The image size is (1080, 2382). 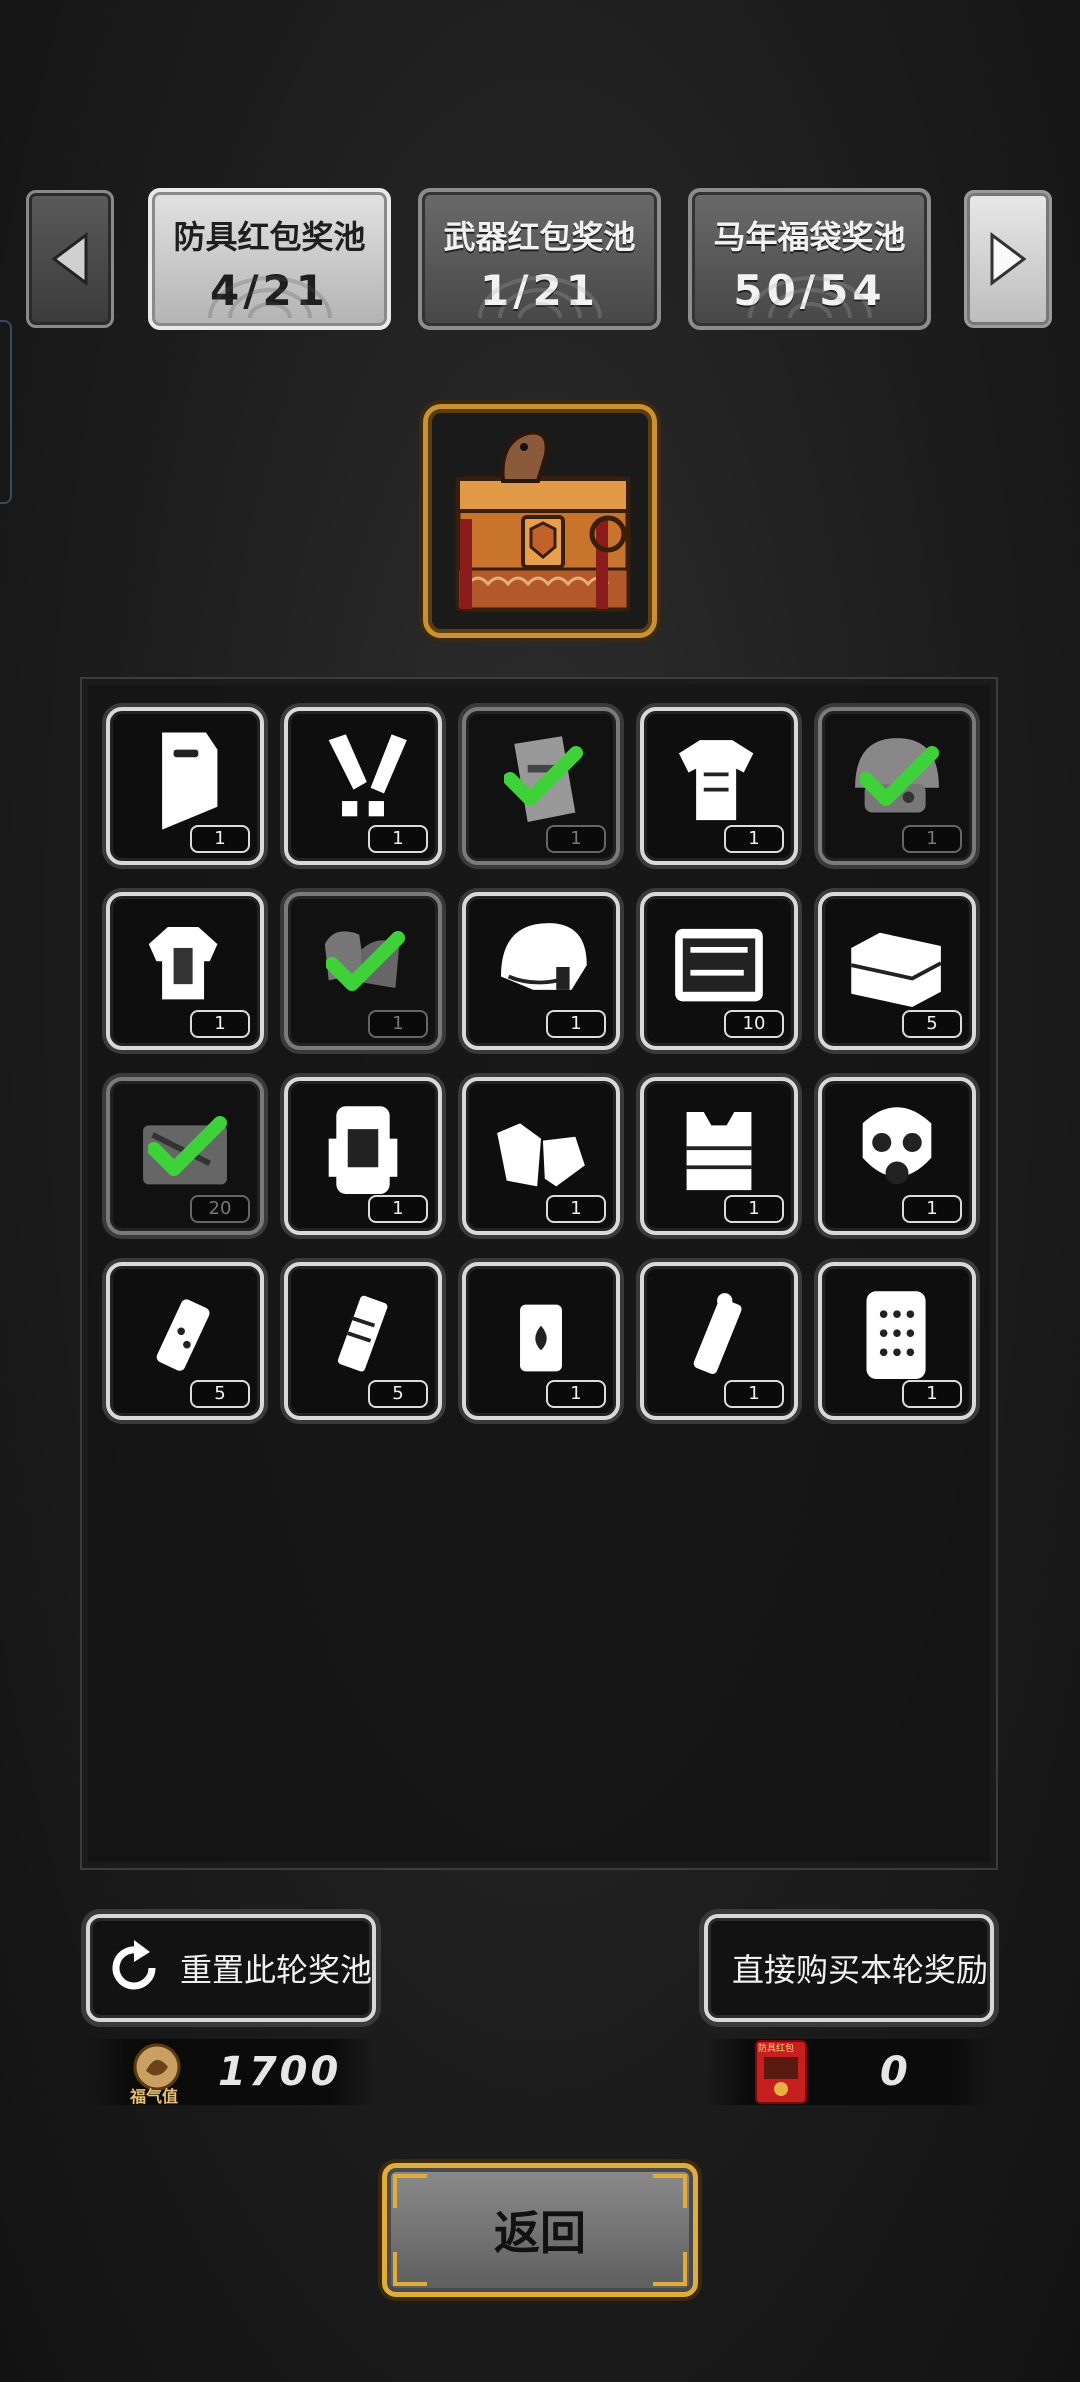 I want to click on chevron-right-icon, so click(x=1008, y=259).